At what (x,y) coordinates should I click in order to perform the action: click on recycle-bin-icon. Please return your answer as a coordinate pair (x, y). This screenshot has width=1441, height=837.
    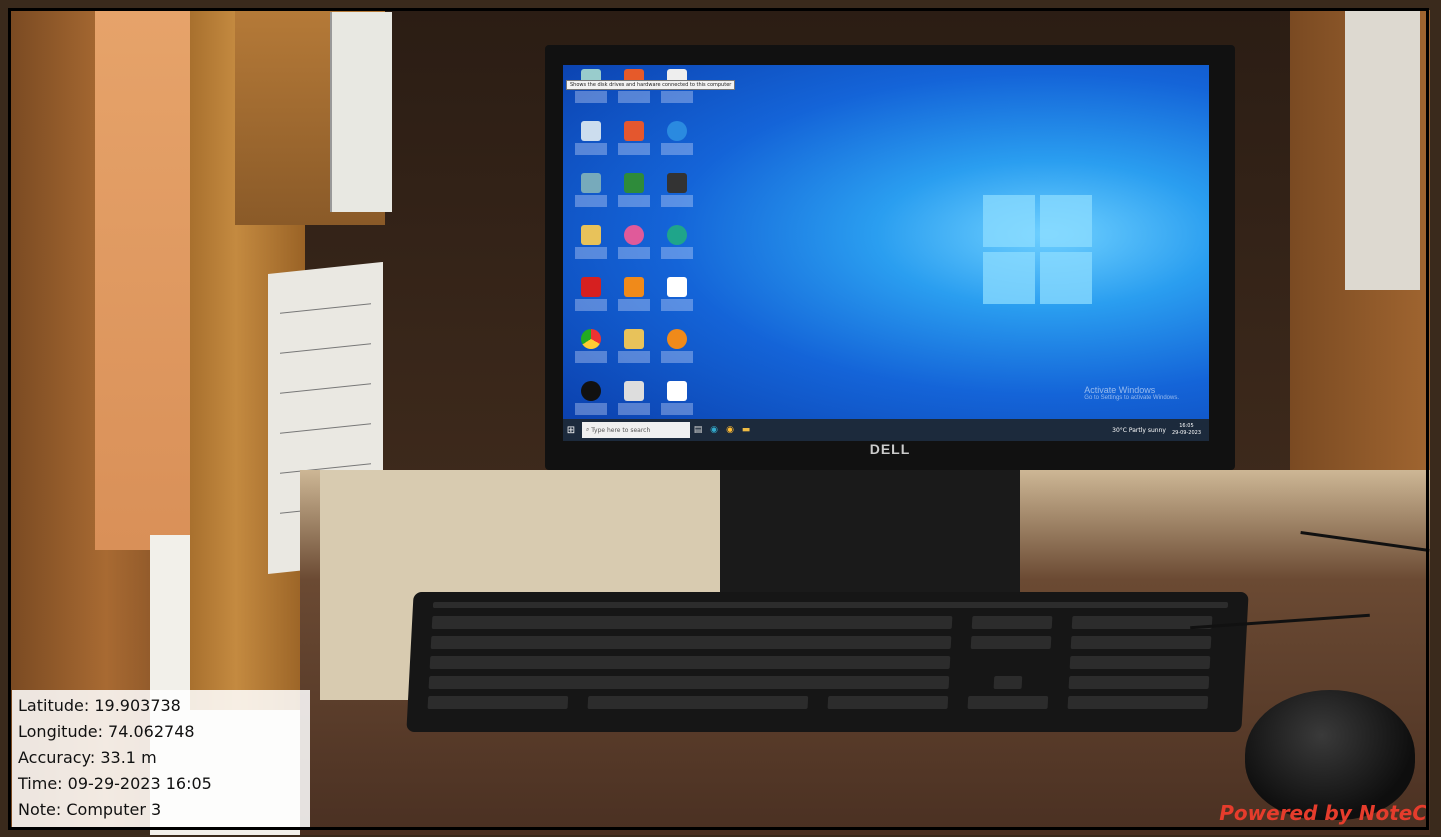
    Looking at the image, I should click on (591, 138).